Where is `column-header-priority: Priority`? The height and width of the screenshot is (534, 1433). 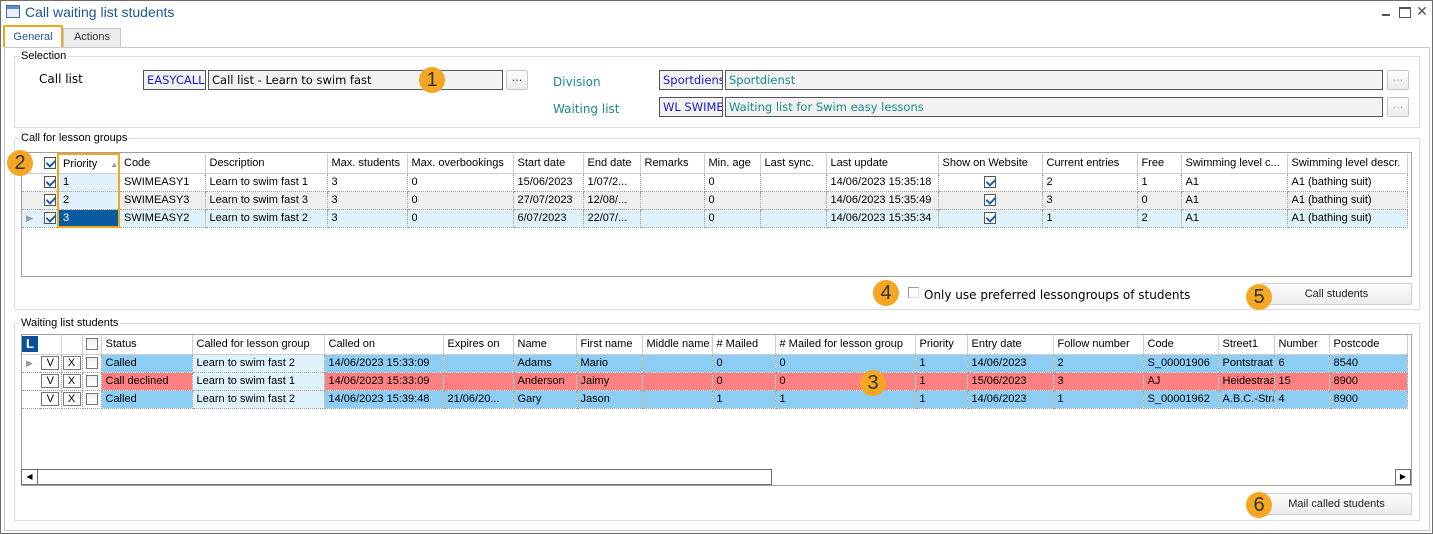 column-header-priority: Priority is located at coordinates (941, 345).